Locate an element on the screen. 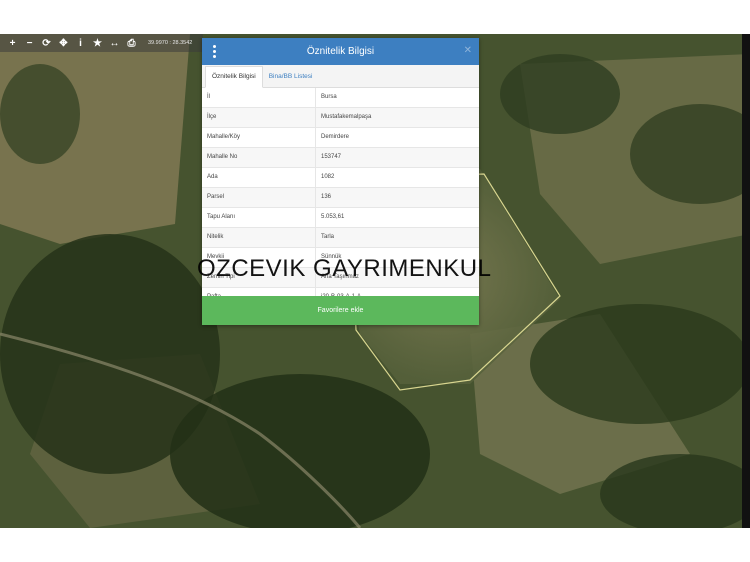  row-key: Tapu Alanı is located at coordinates (259, 217).